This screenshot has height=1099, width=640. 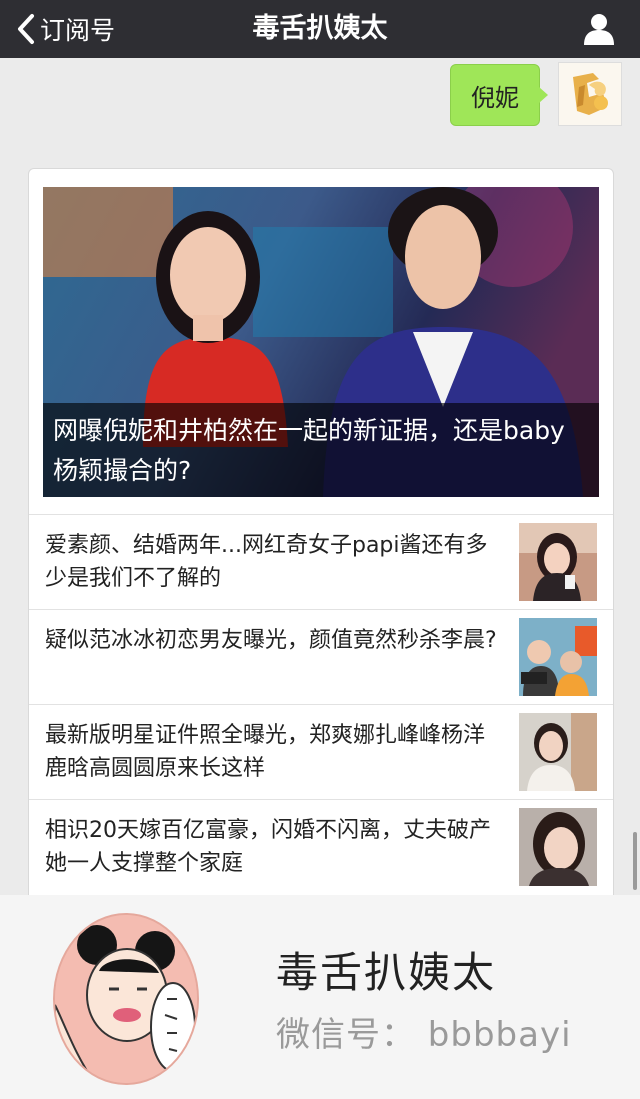 What do you see at coordinates (268, 847) in the screenshot?
I see `article-title: 相识20天嫁百亿富豪，闪婚不闪离，丈夫破产她一人支撑整个家庭` at bounding box center [268, 847].